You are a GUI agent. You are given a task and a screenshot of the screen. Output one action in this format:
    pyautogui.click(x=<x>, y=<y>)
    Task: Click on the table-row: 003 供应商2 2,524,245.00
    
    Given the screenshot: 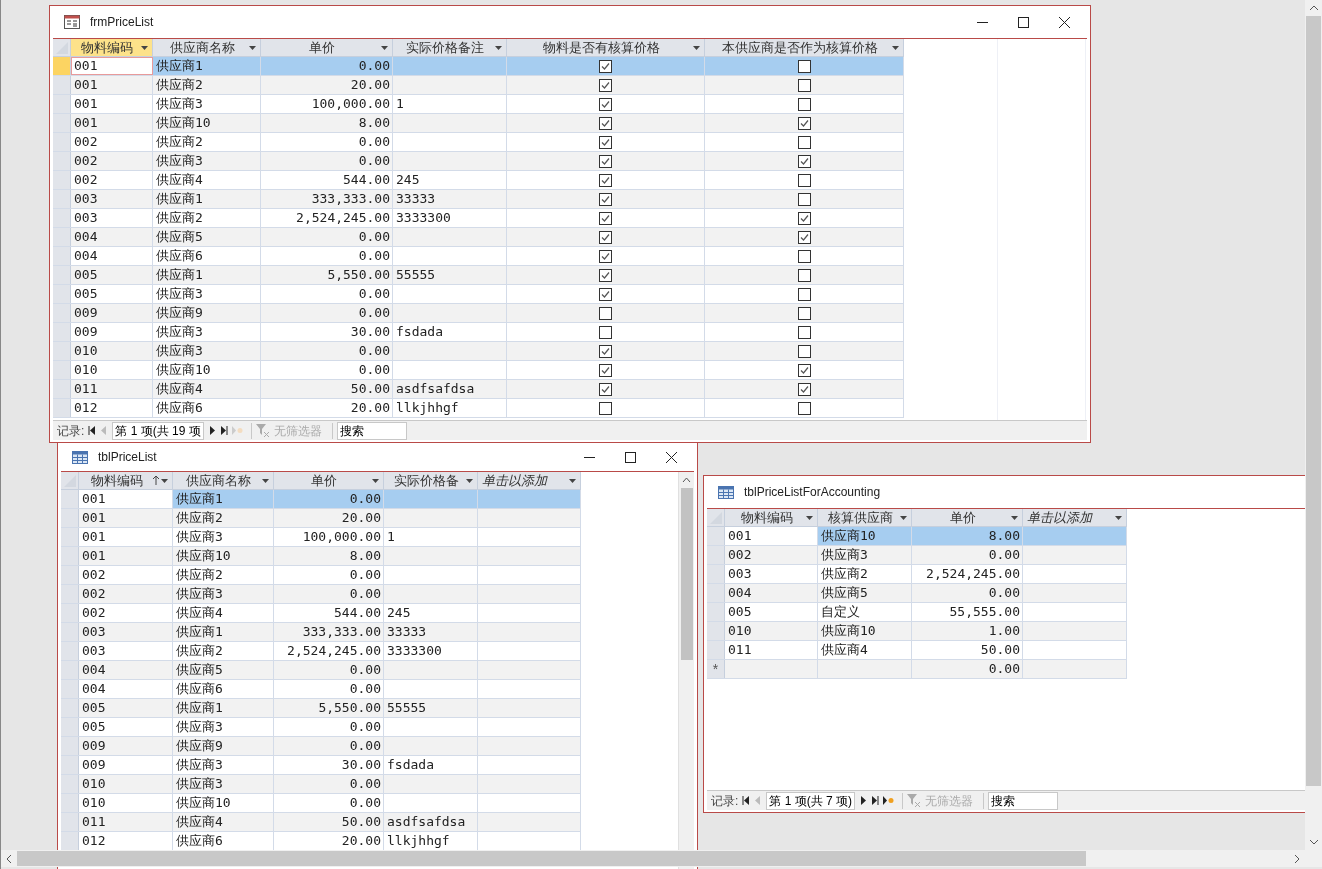 What is the action you would take?
    pyautogui.click(x=917, y=574)
    